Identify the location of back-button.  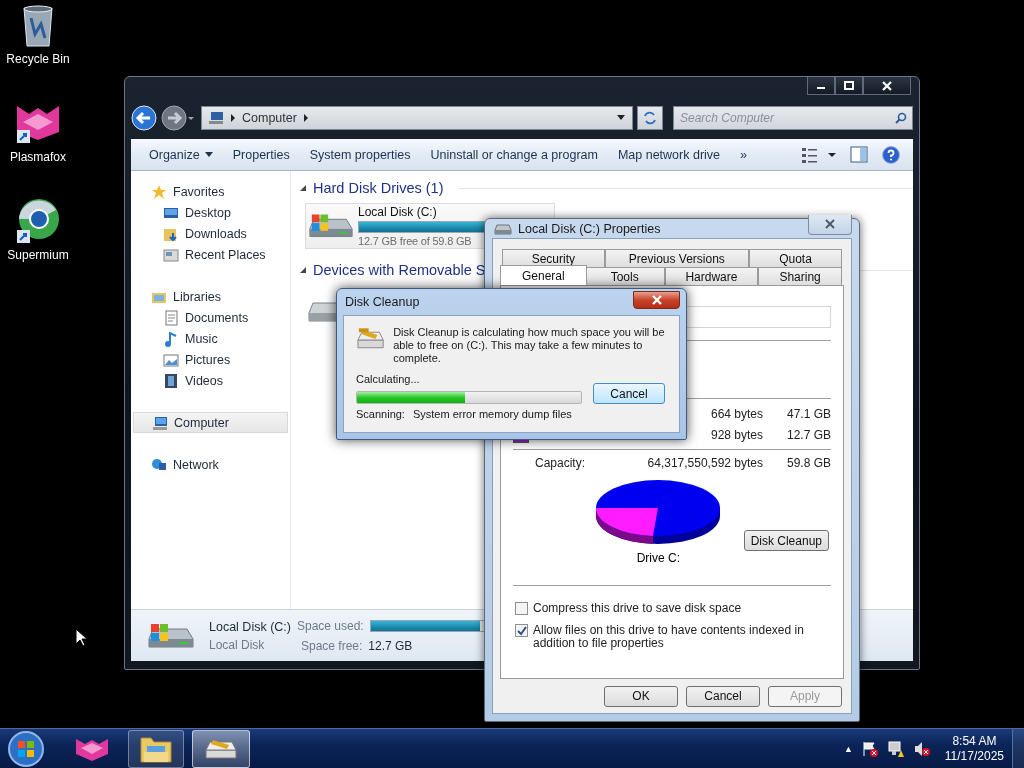
(144, 118).